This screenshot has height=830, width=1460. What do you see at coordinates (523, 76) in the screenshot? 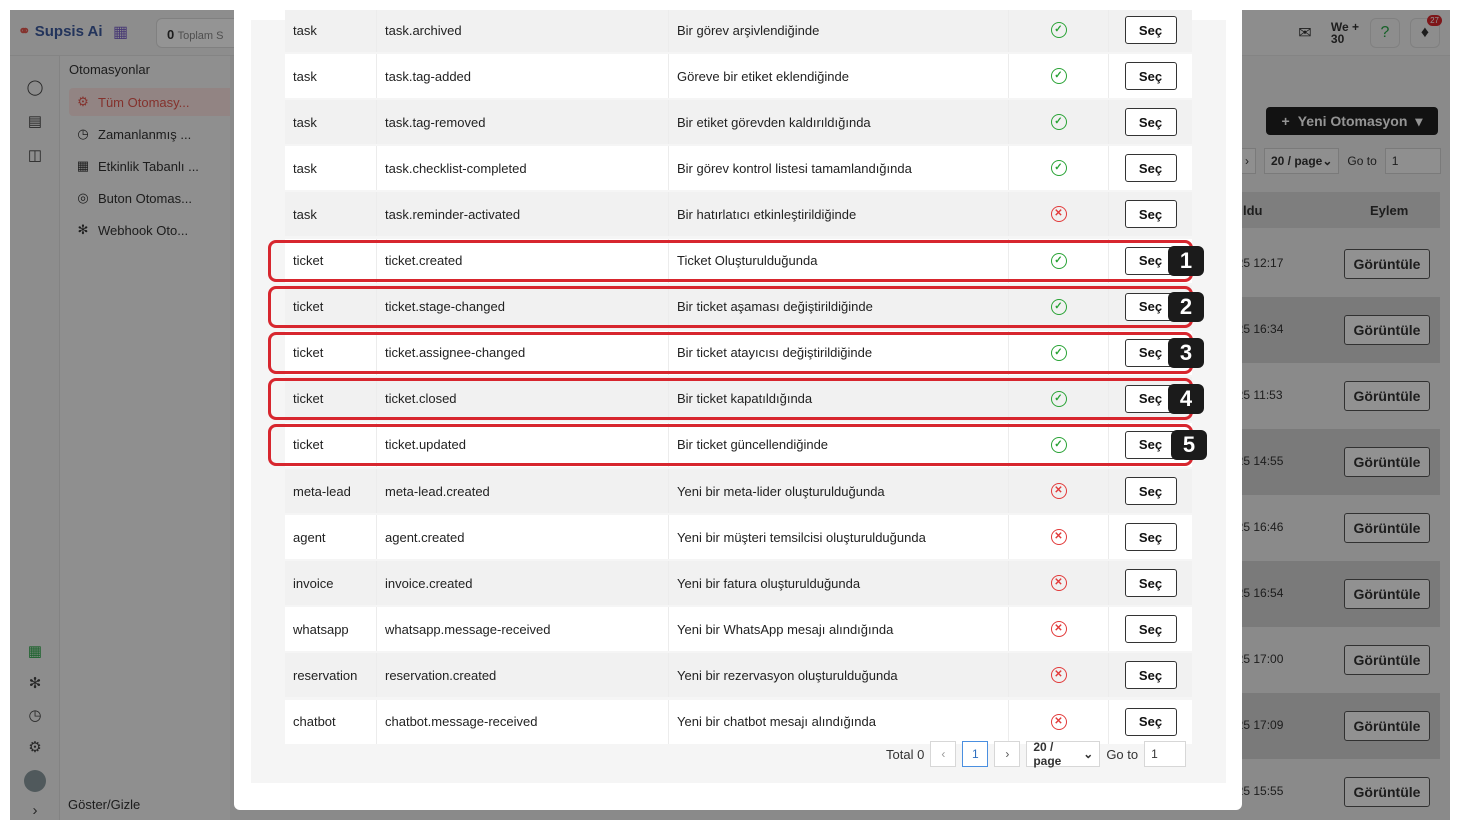
I see `event-key: task.tag-added` at bounding box center [523, 76].